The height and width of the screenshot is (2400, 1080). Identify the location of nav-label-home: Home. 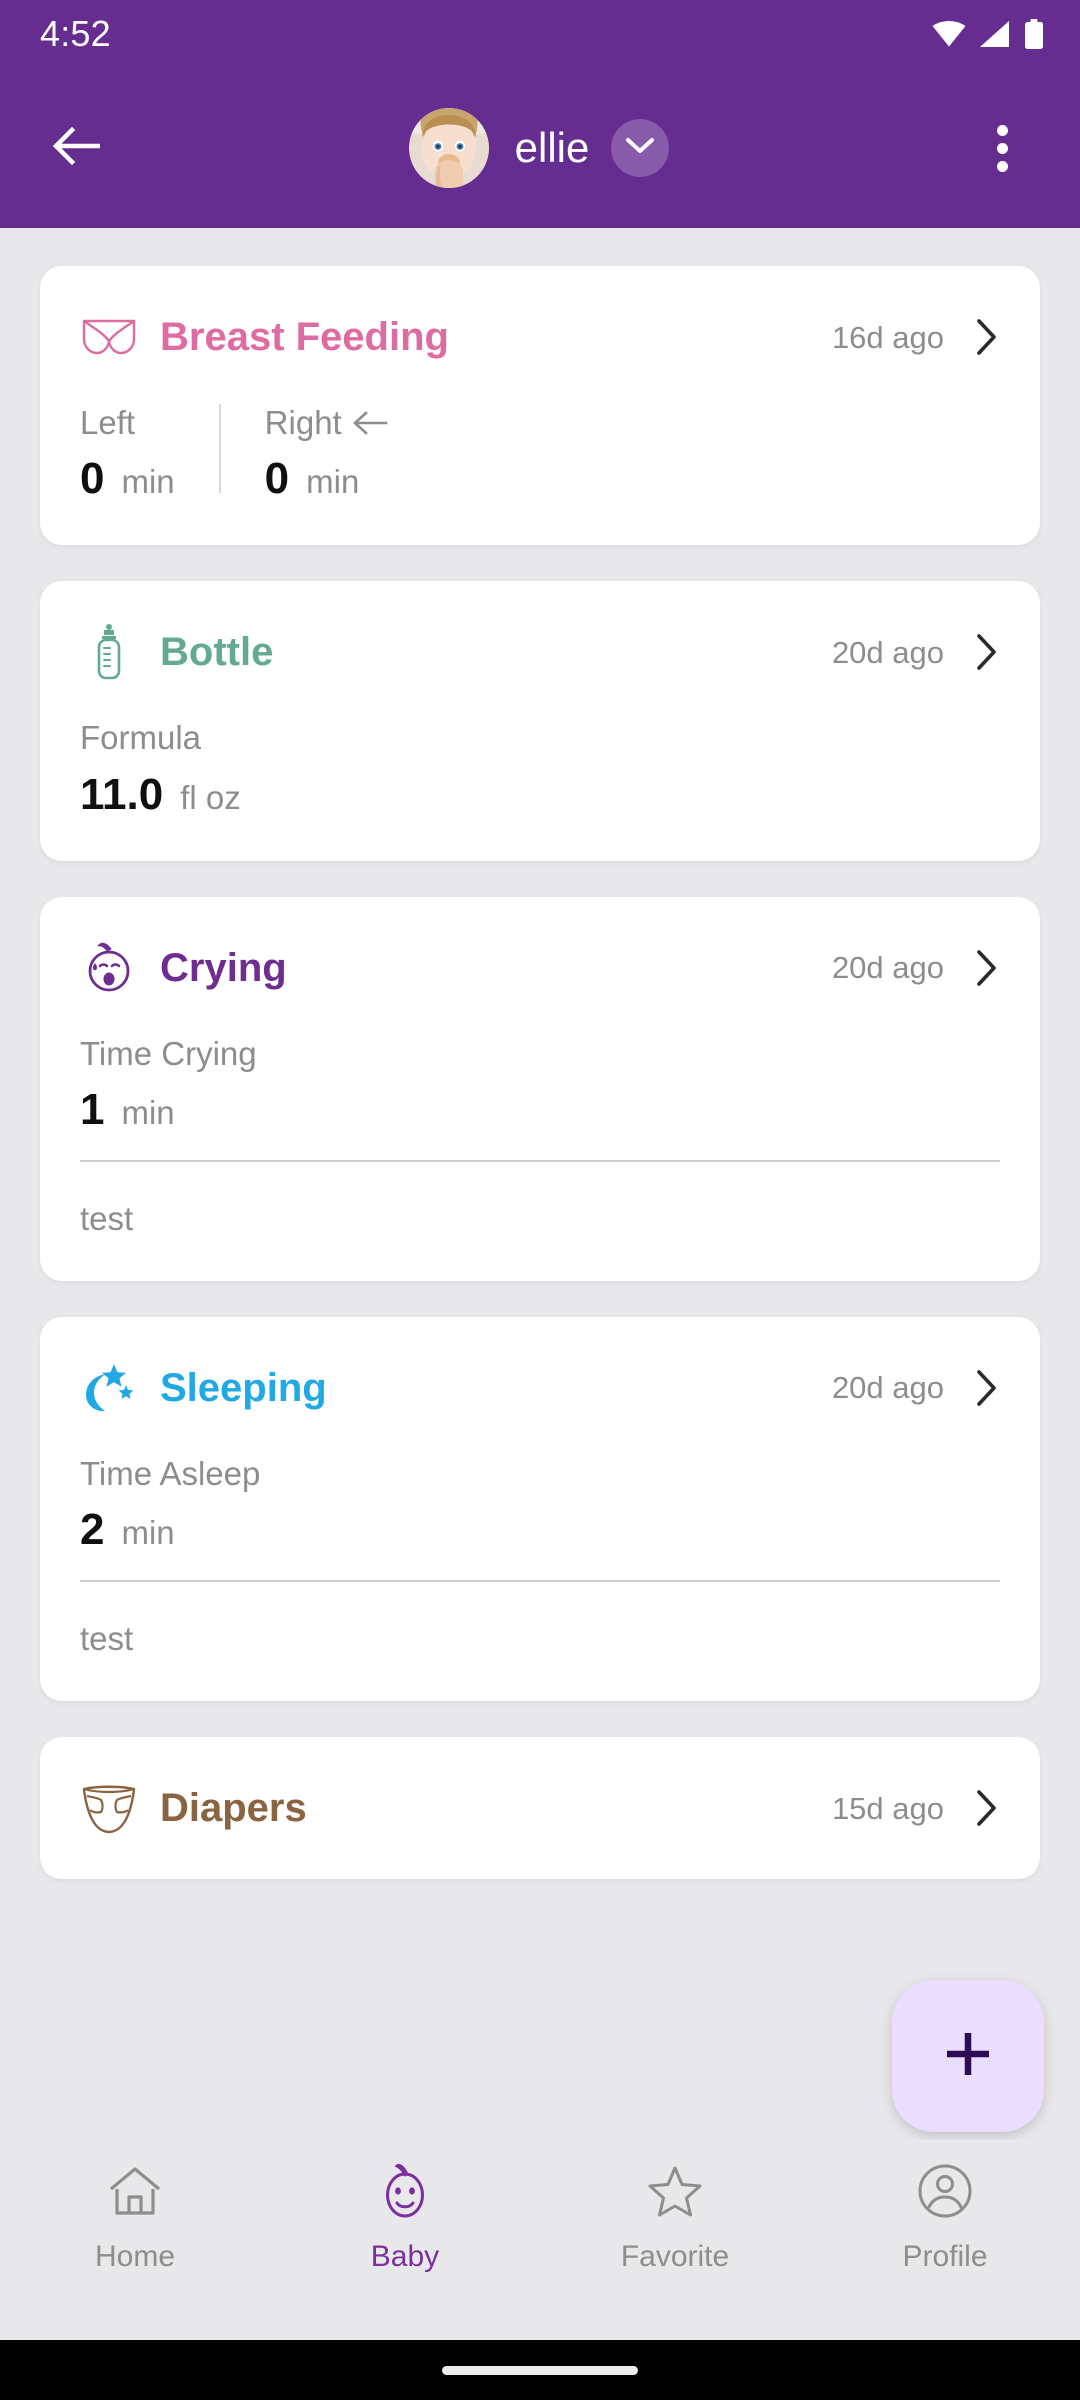
(135, 2256).